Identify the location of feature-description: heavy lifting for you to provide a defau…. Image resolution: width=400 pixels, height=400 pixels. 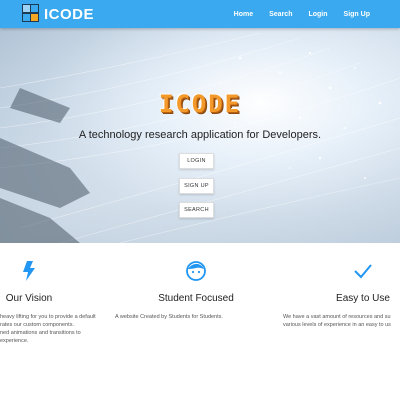
(55, 329).